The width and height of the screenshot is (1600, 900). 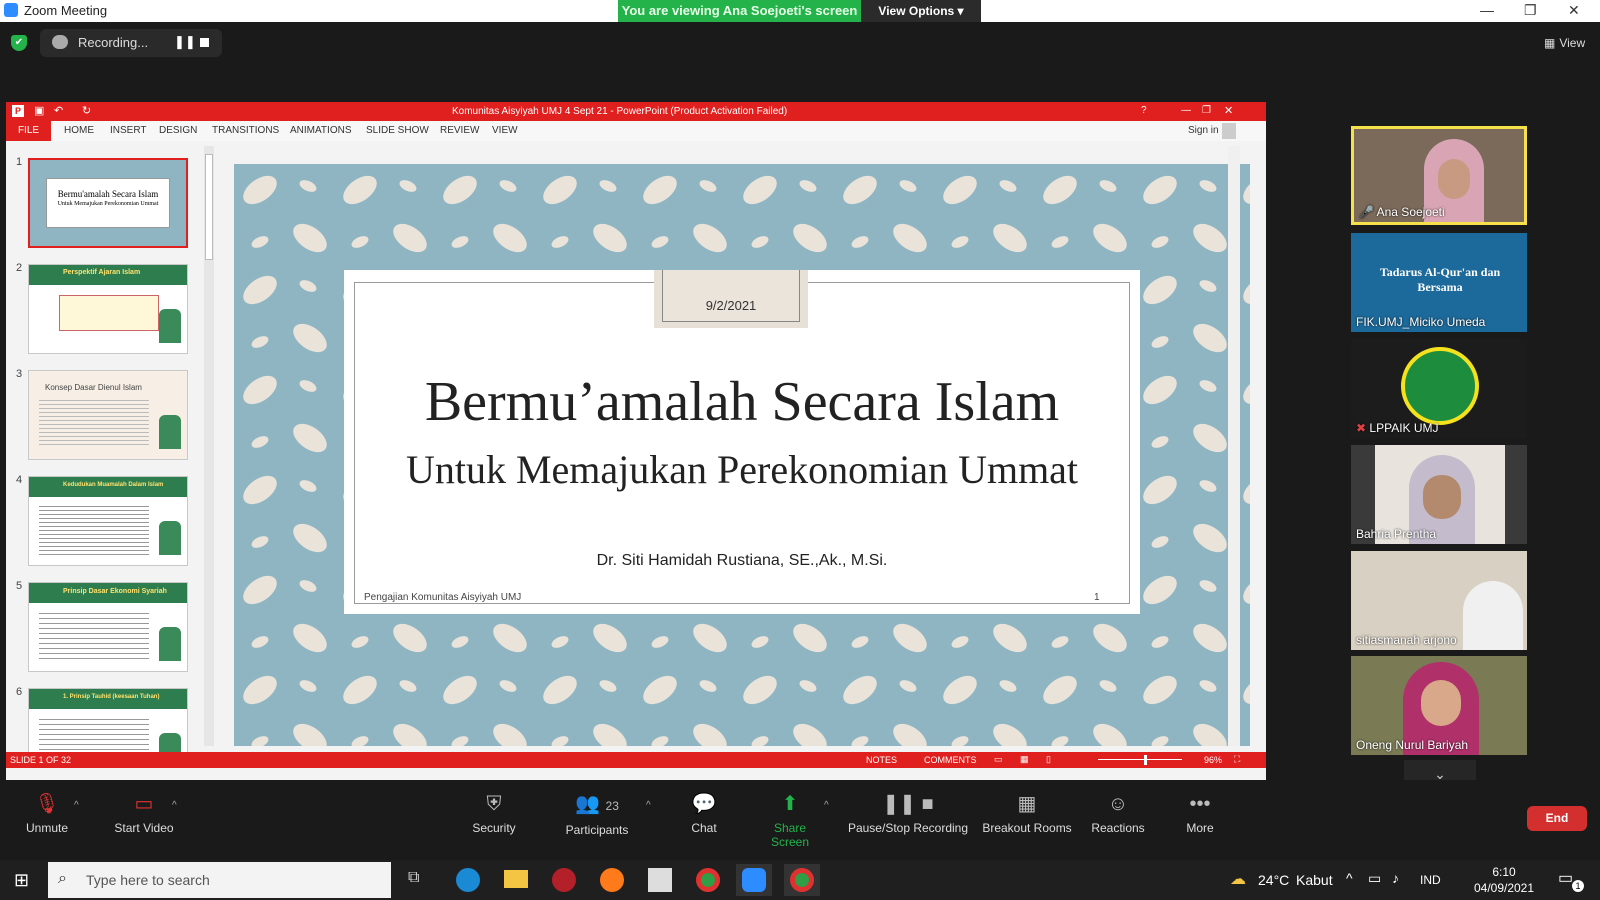 What do you see at coordinates (1186, 110) in the screenshot?
I see `ppt-minimize-icon: —` at bounding box center [1186, 110].